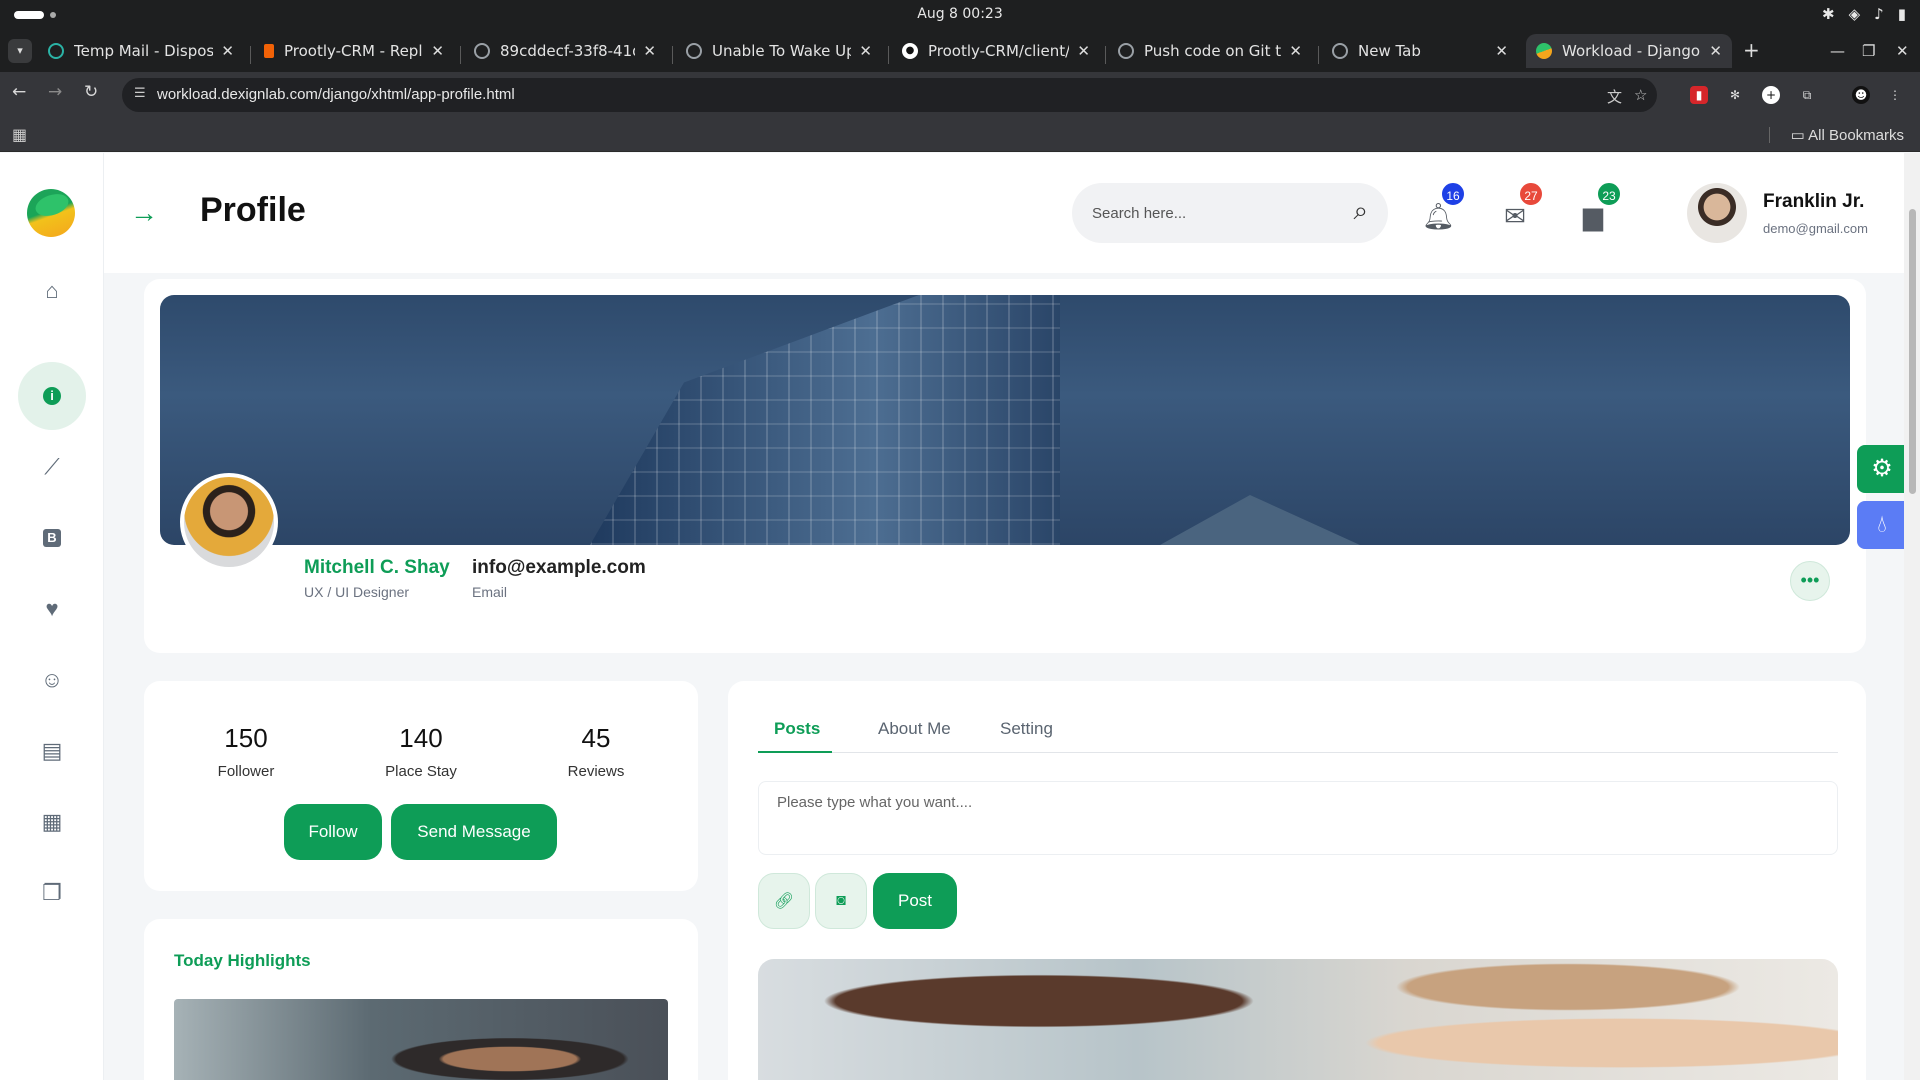  Describe the element at coordinates (1298, 818) in the screenshot. I see `post-textarea` at that location.